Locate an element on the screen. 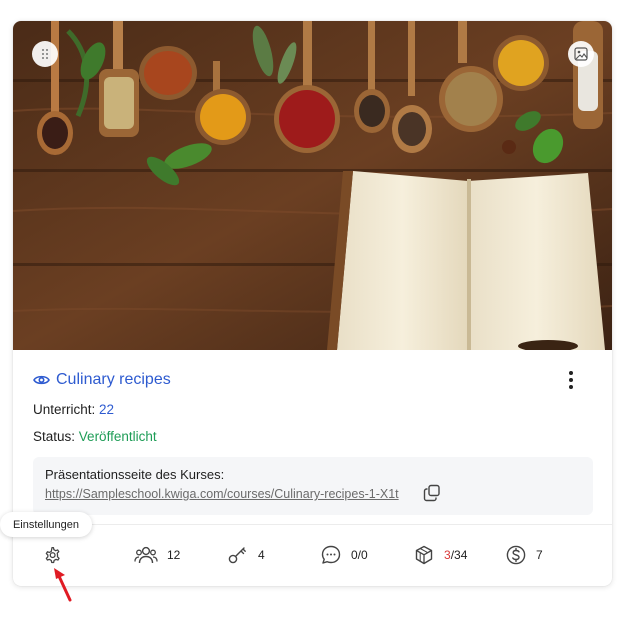 The height and width of the screenshot is (617, 636). eye-icon is located at coordinates (41, 380).